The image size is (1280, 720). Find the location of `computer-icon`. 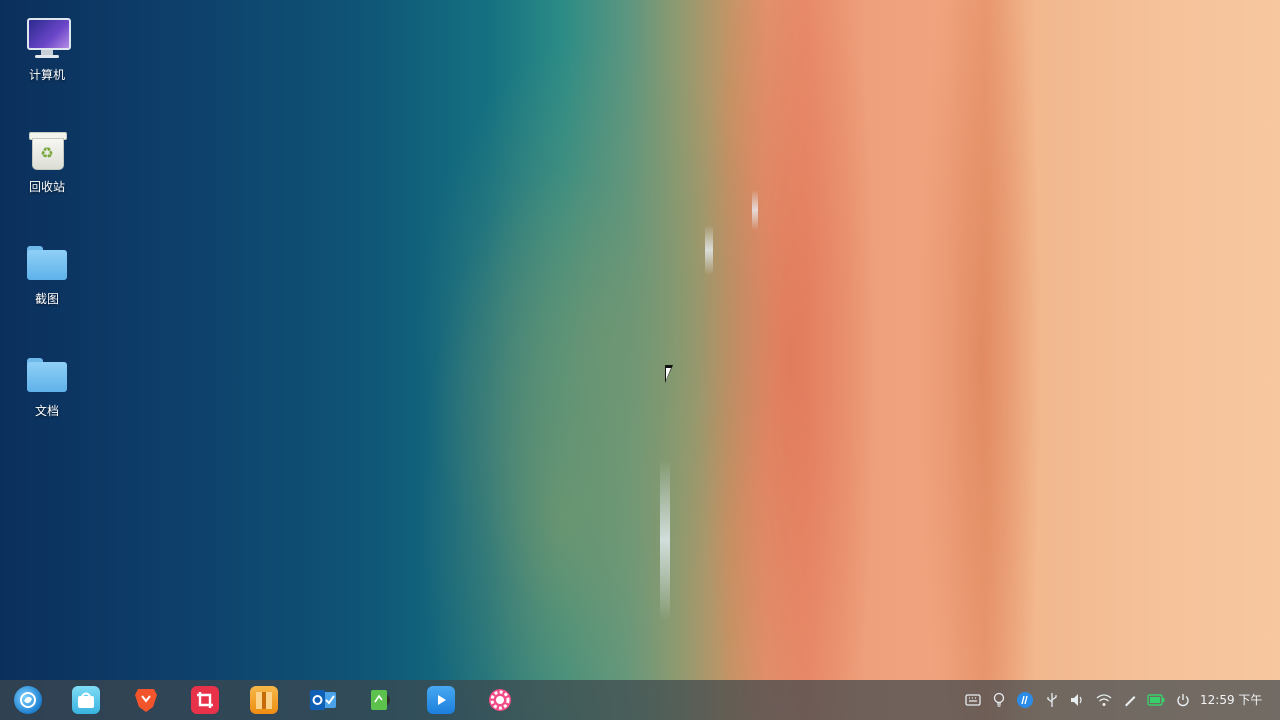

computer-icon is located at coordinates (48, 38).